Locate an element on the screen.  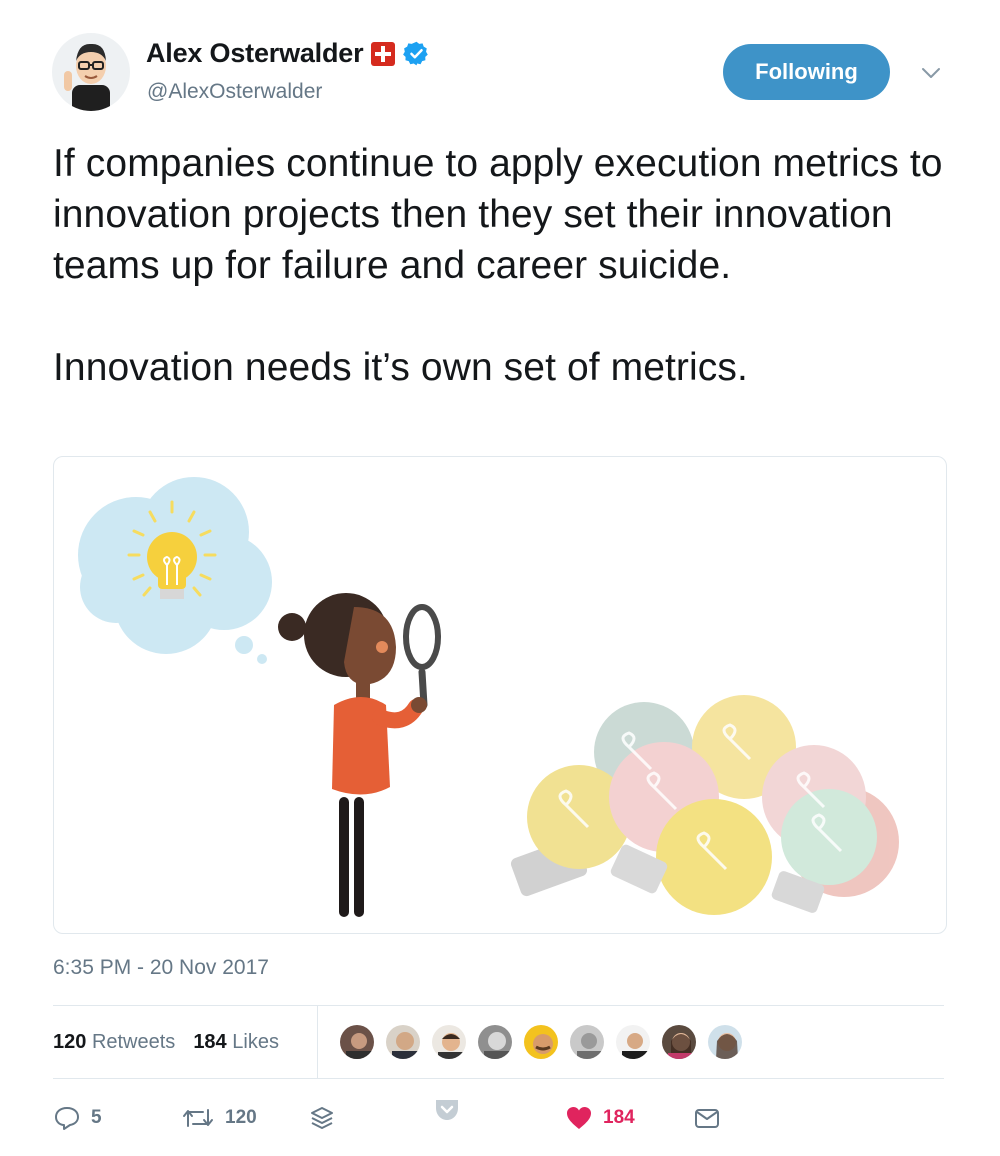
likes-label: Likes is located at coordinates (255, 1041).